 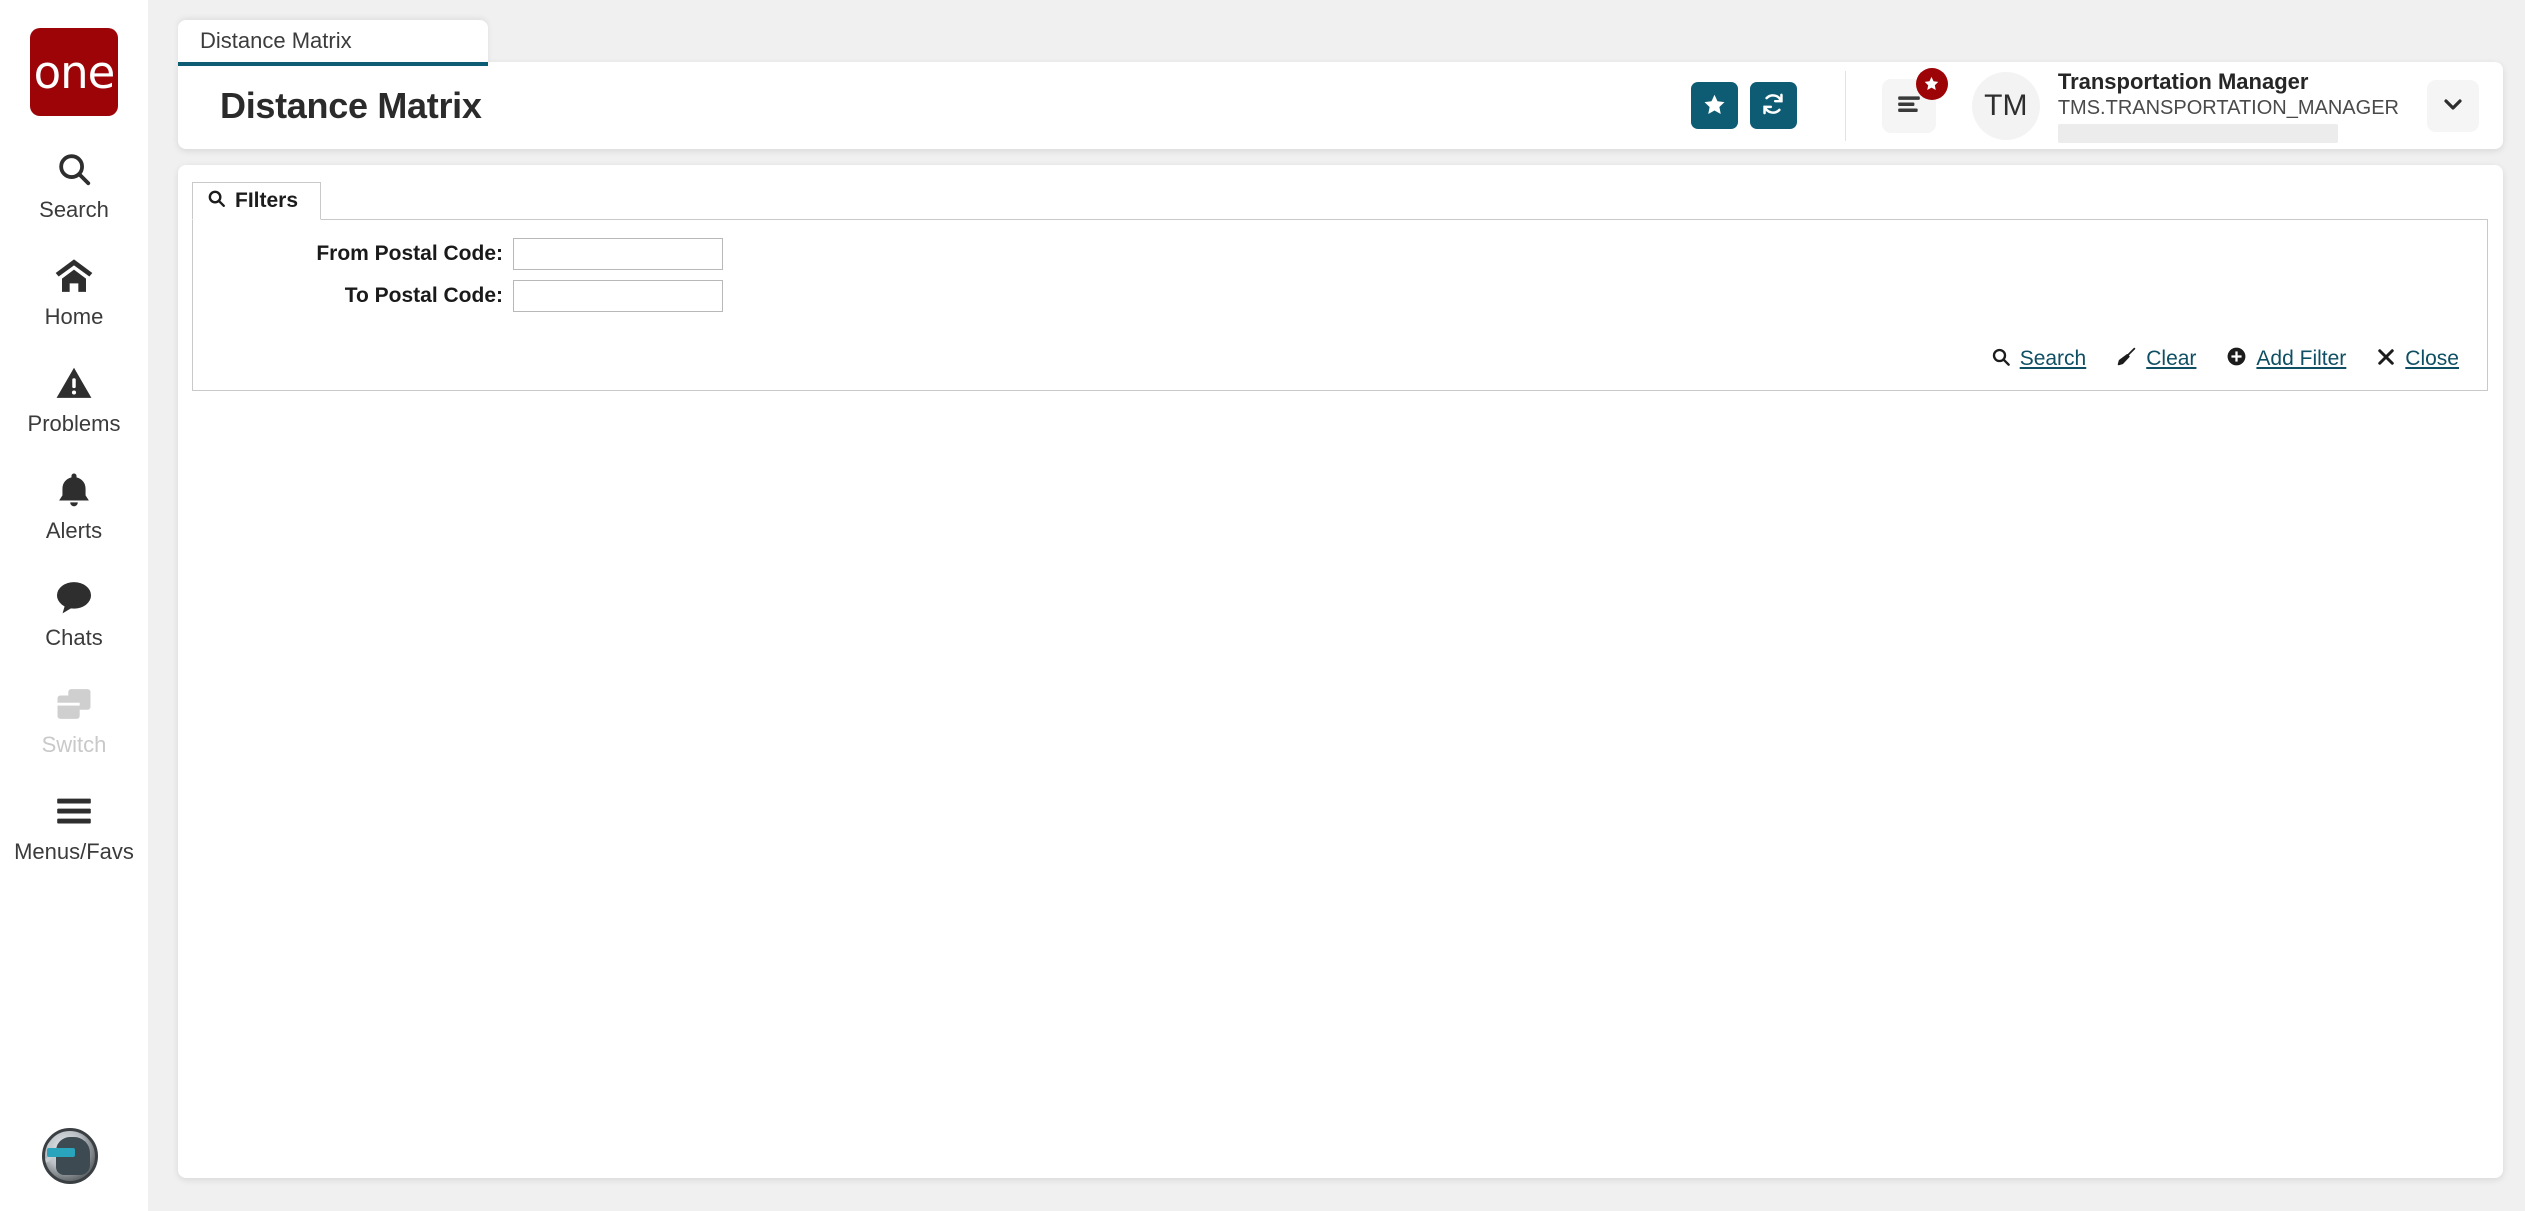 I want to click on from-postal-code-label: From Postal Code:, so click(x=409, y=253).